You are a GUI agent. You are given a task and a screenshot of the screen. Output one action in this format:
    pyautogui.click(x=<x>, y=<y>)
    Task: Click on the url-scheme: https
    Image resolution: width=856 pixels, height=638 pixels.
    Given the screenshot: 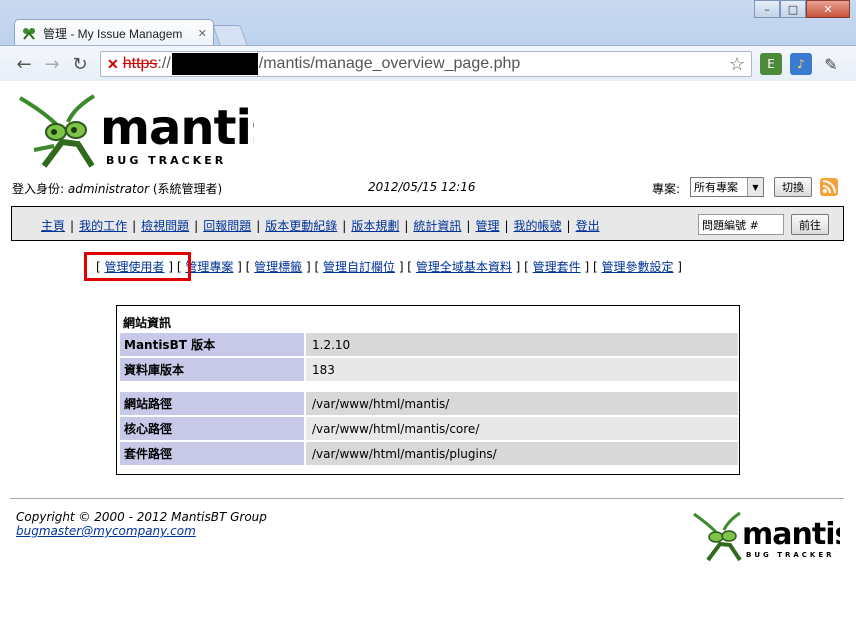 What is the action you would take?
    pyautogui.click(x=140, y=63)
    